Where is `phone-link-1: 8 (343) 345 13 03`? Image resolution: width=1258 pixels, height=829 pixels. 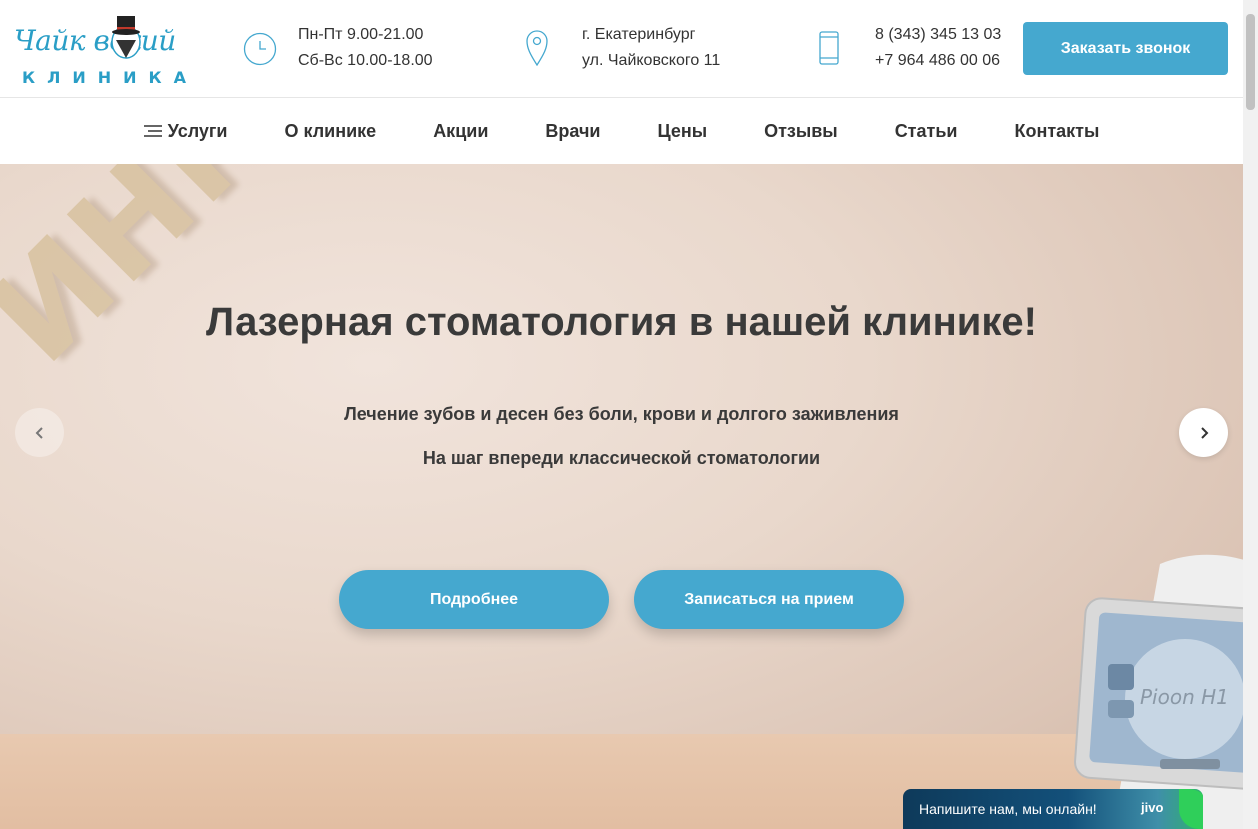
phone-link-1: 8 (343) 345 13 03 is located at coordinates (938, 35).